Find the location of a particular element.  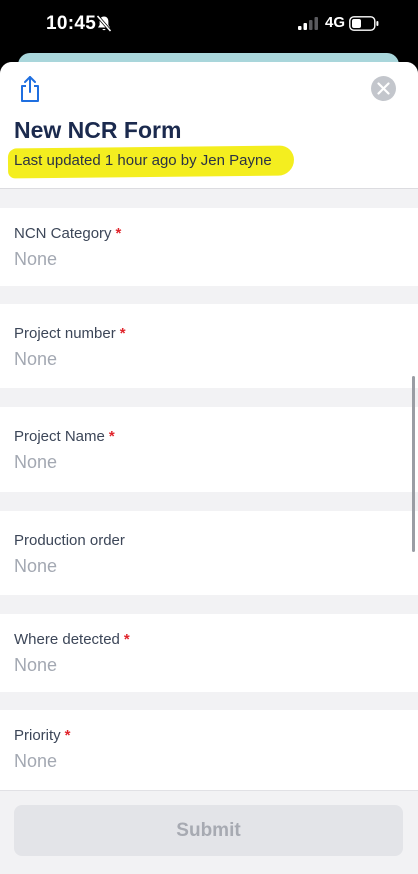

field-label: Priority * is located at coordinates (42, 735).